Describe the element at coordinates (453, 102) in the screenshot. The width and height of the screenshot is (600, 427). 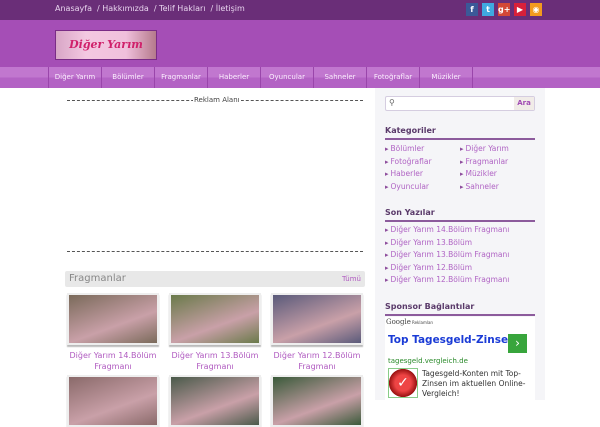
I see `search-input` at that location.